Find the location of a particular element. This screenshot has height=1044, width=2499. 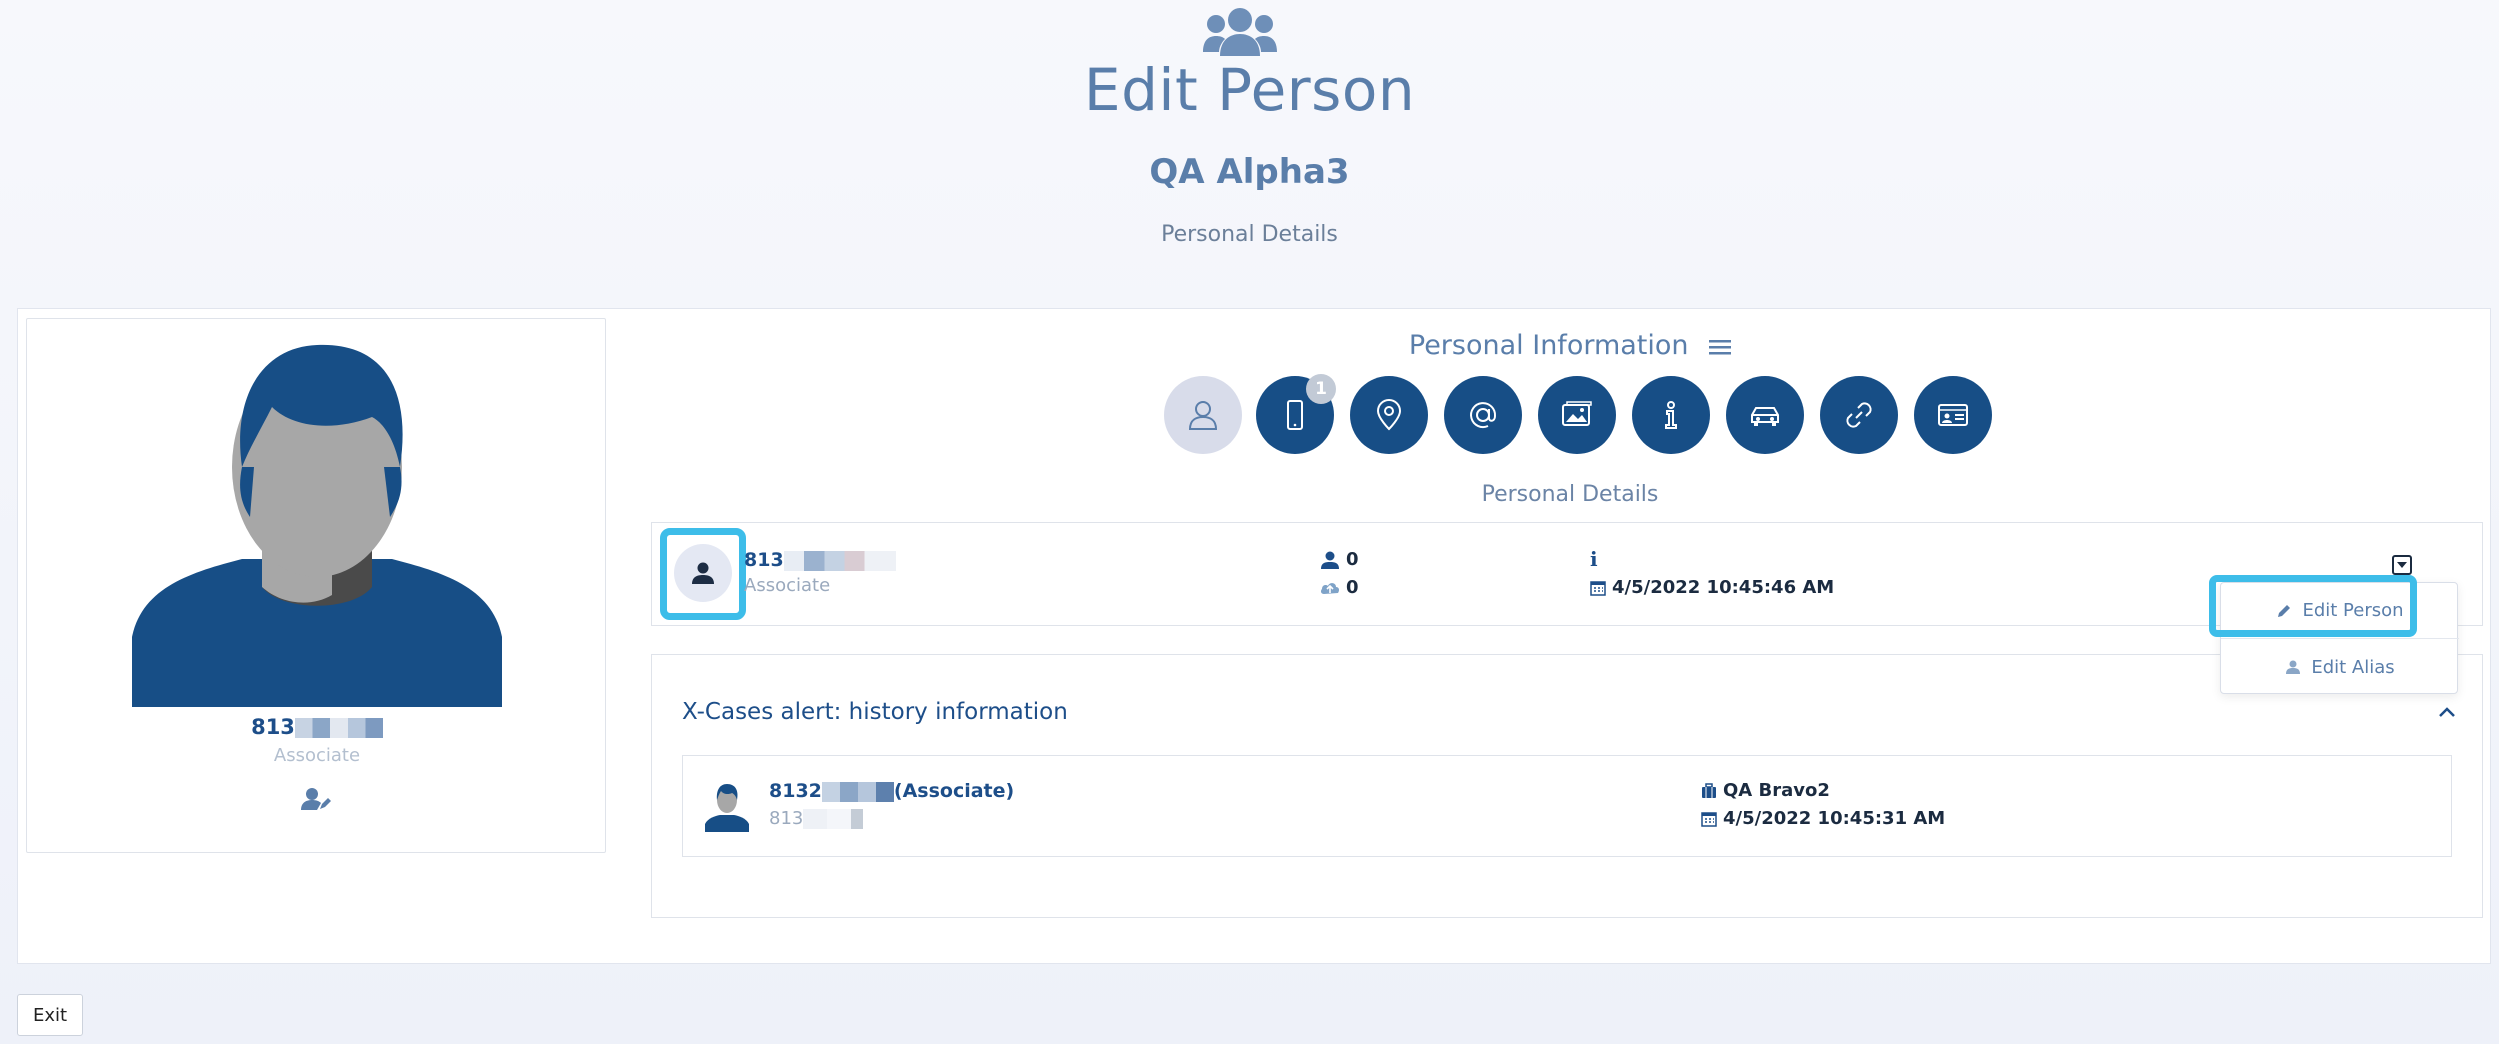

info-icon is located at coordinates (1671, 415).